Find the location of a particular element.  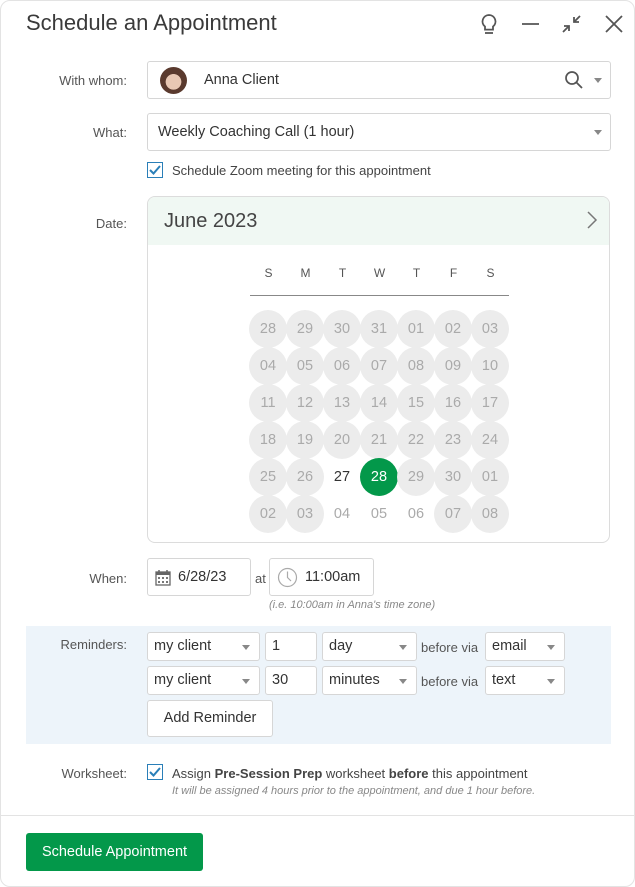

add-reminder-button: Add Reminder is located at coordinates (210, 718).